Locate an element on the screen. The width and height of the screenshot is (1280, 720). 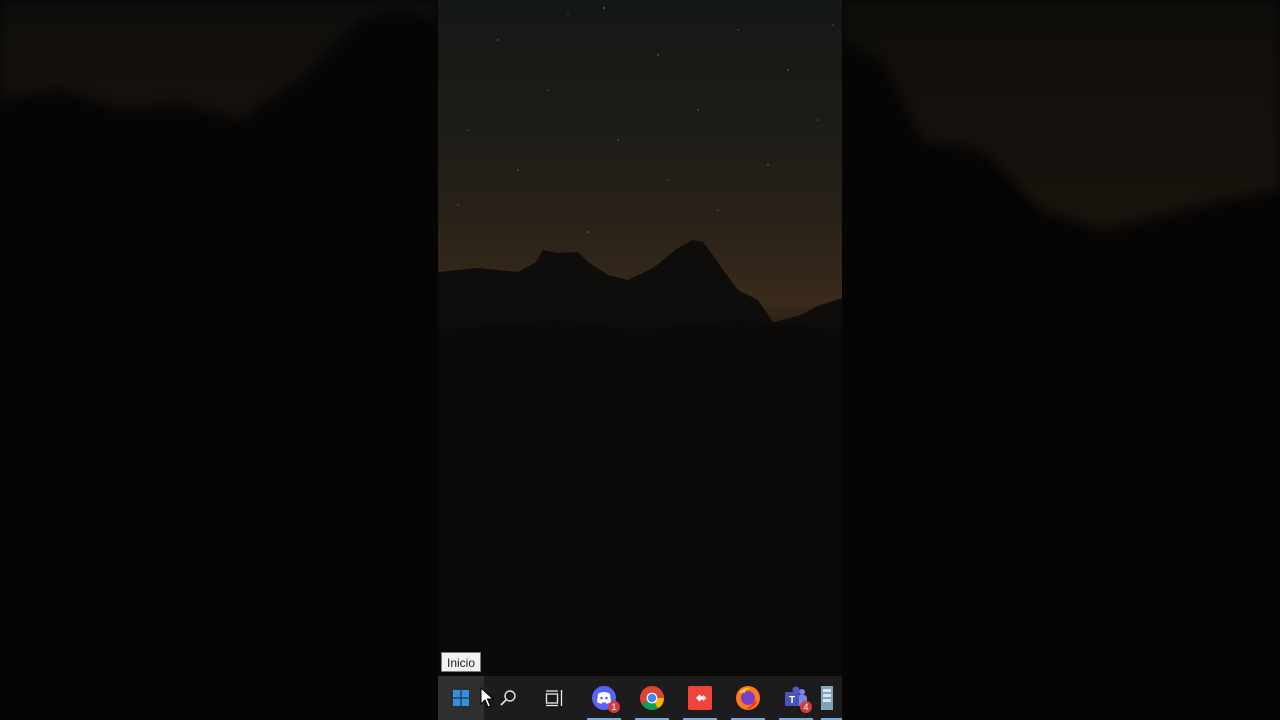
firefox-icon is located at coordinates (748, 698).